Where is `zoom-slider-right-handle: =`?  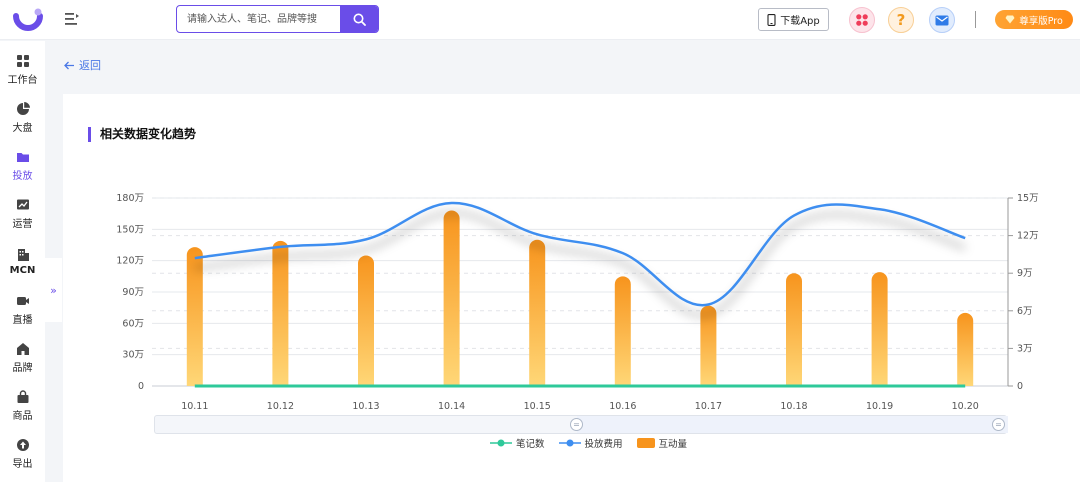 zoom-slider-right-handle: = is located at coordinates (998, 424).